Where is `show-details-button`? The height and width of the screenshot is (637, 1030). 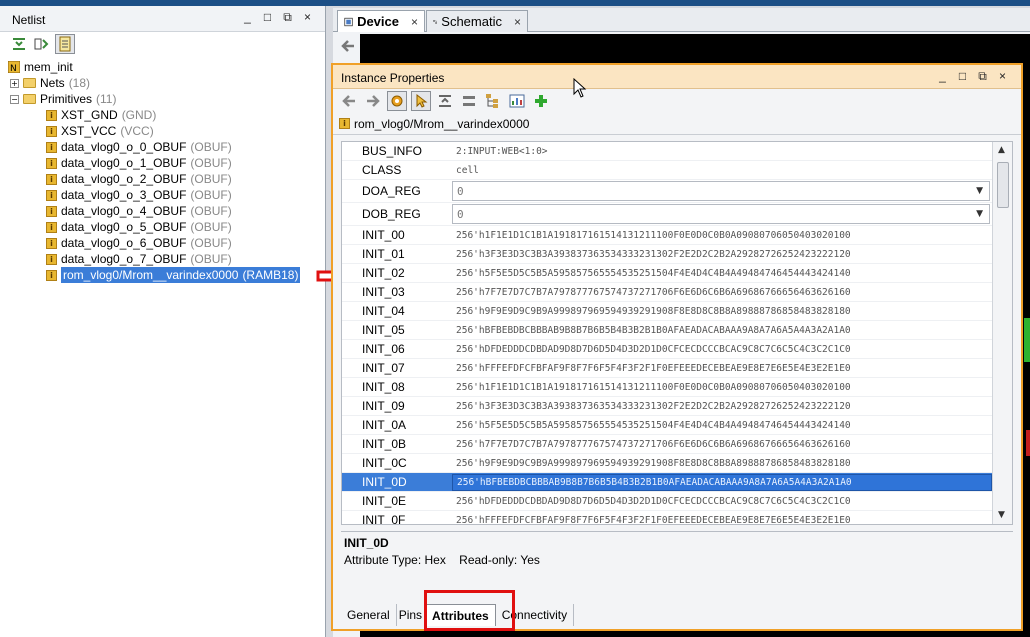 show-details-button is located at coordinates (65, 44).